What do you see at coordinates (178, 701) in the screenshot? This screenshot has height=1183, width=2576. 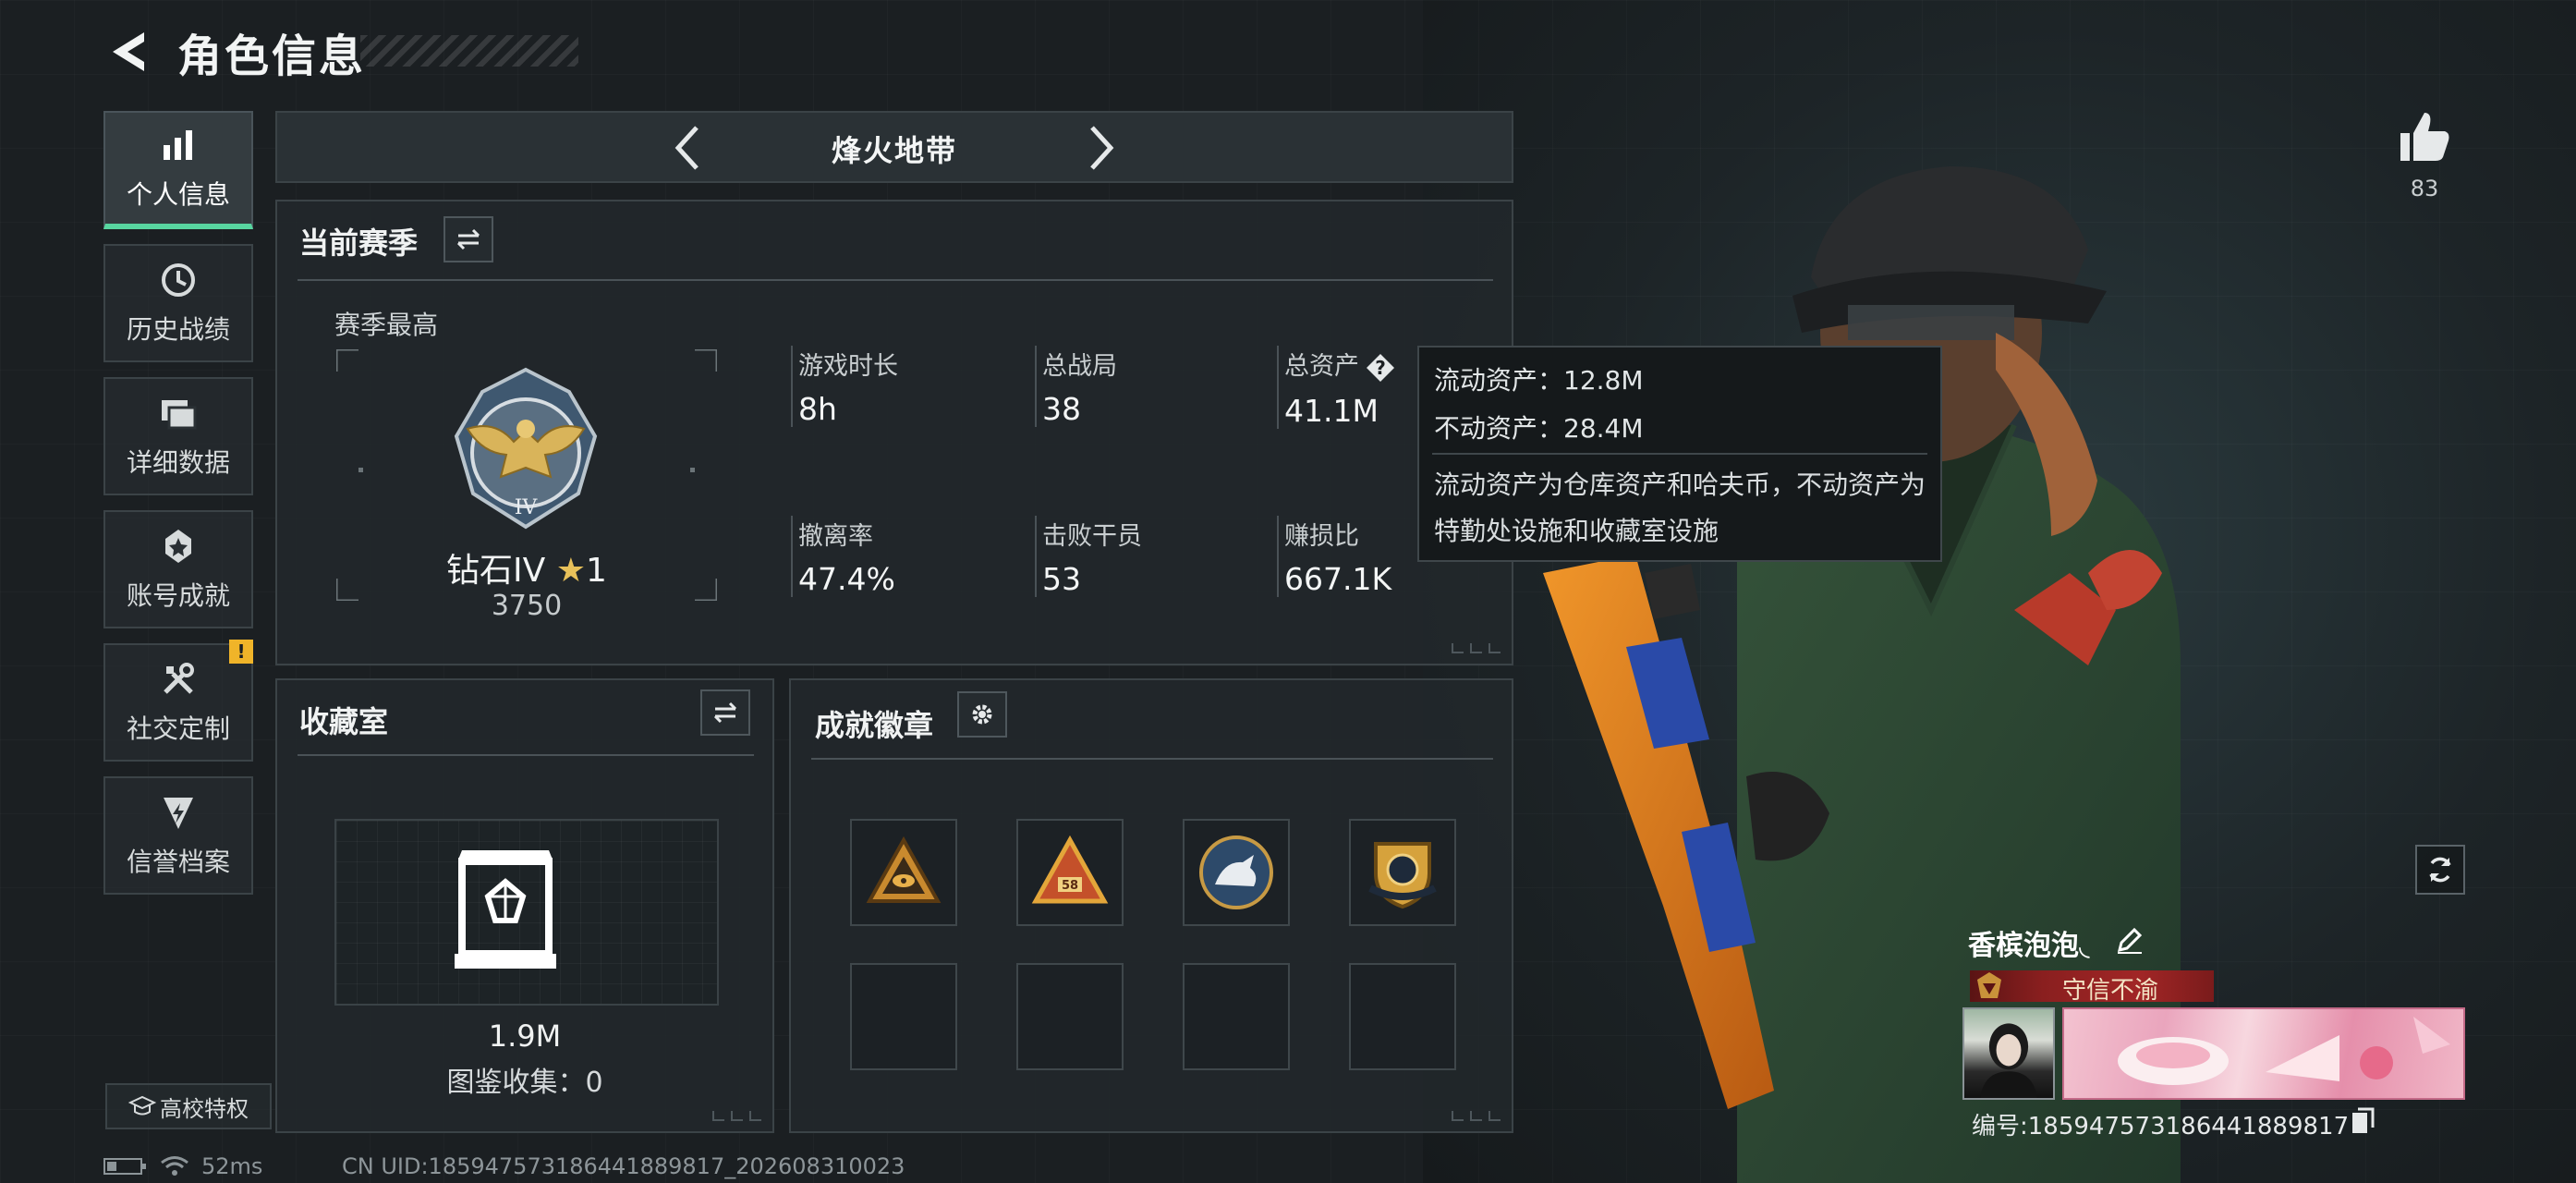 I see `sidebar-item-social-custom: 社交定制 !` at bounding box center [178, 701].